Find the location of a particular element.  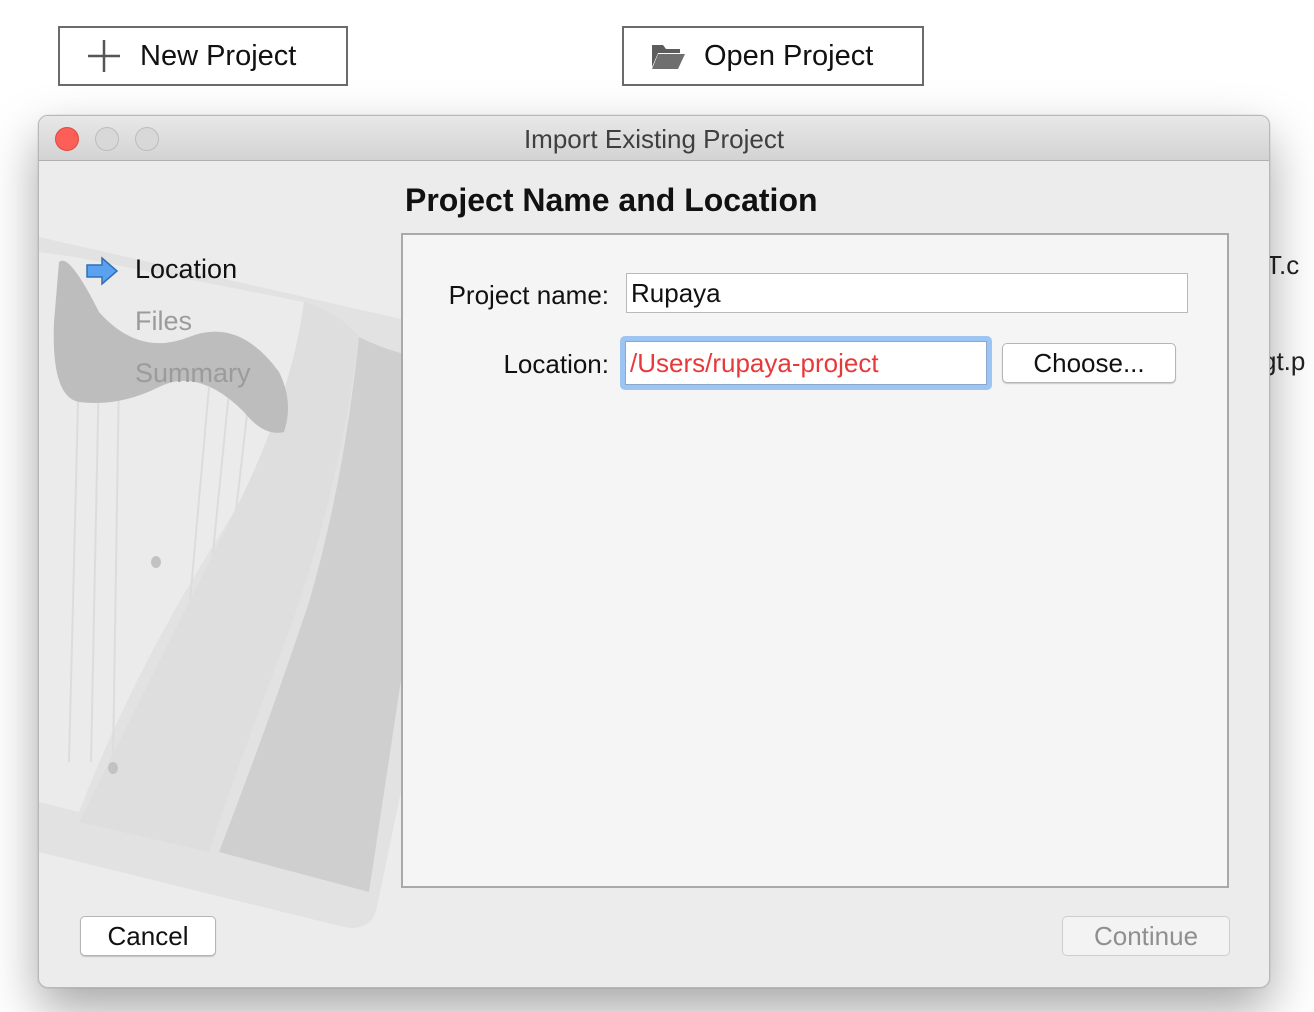

arrow-right-icon is located at coordinates (102, 271).